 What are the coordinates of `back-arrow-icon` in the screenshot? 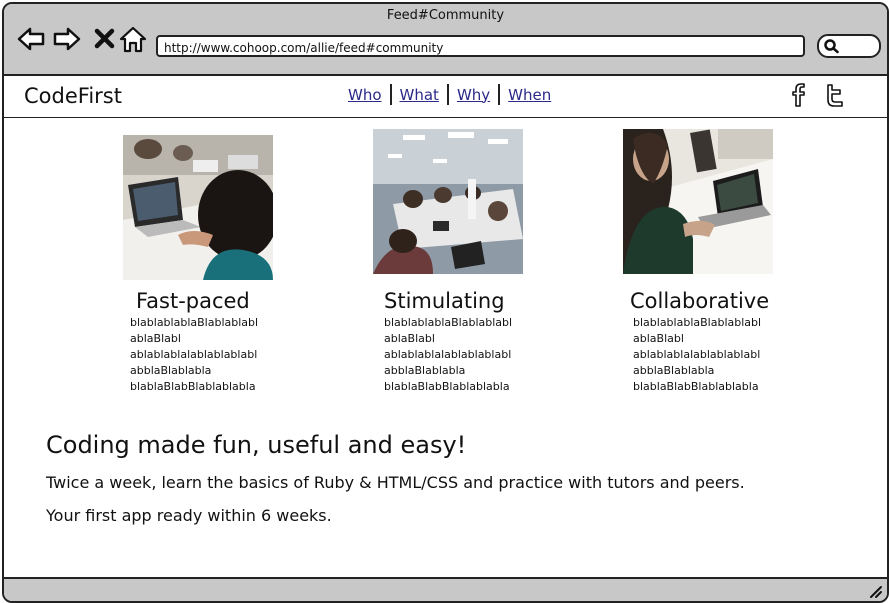 It's located at (31, 39).